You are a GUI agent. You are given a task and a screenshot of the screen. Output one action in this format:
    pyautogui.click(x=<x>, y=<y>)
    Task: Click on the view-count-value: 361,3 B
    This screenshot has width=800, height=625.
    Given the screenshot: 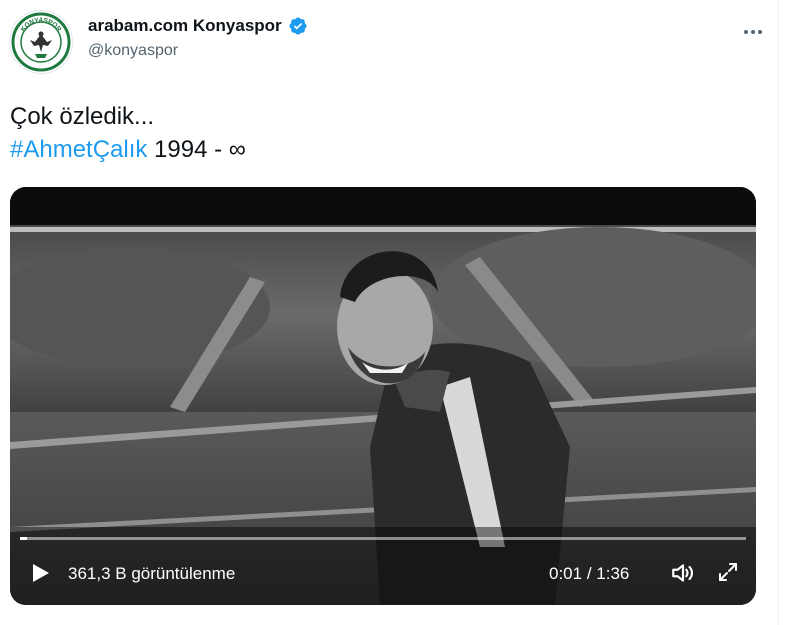 What is the action you would take?
    pyautogui.click(x=97, y=573)
    